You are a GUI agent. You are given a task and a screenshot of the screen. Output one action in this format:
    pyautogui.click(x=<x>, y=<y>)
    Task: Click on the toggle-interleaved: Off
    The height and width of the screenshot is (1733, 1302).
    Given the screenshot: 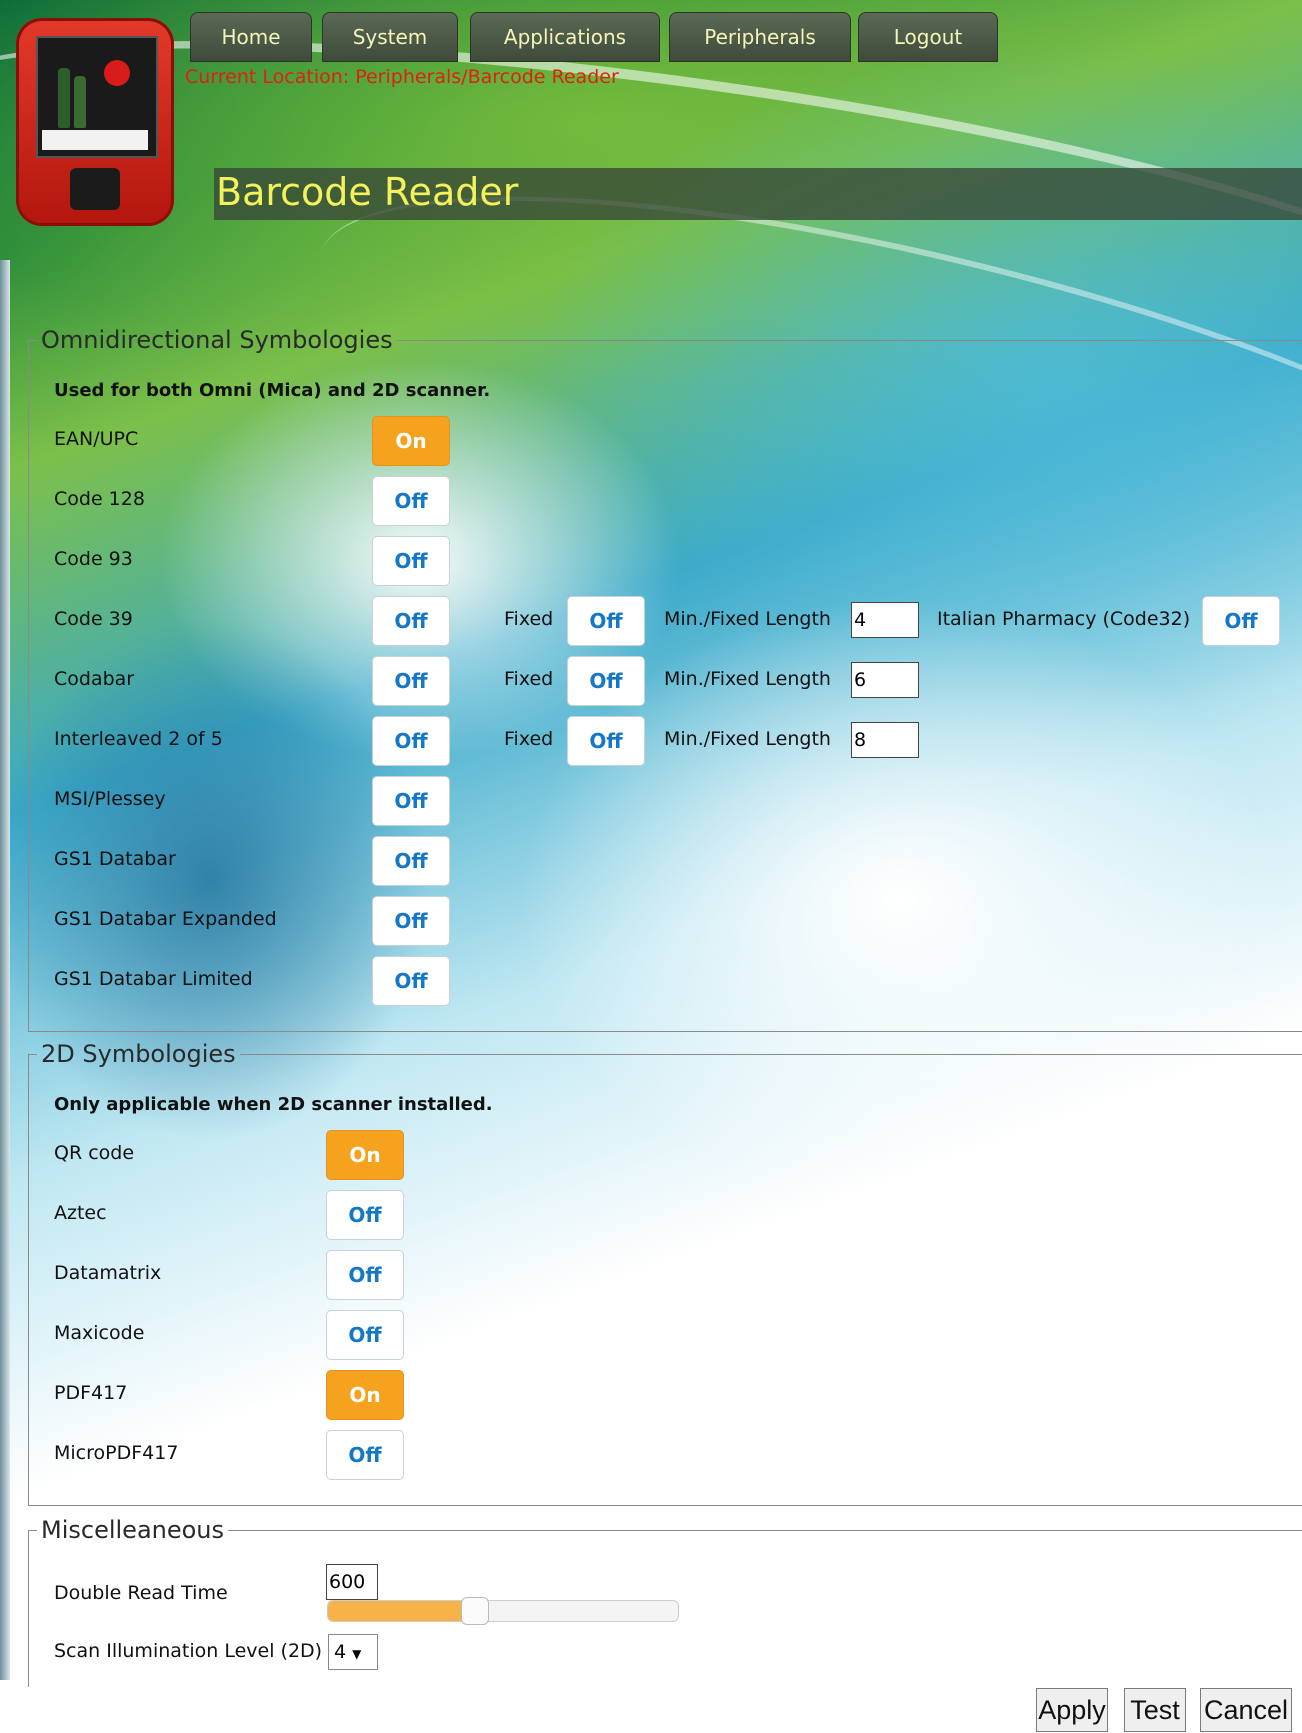 What is the action you would take?
    pyautogui.click(x=411, y=741)
    